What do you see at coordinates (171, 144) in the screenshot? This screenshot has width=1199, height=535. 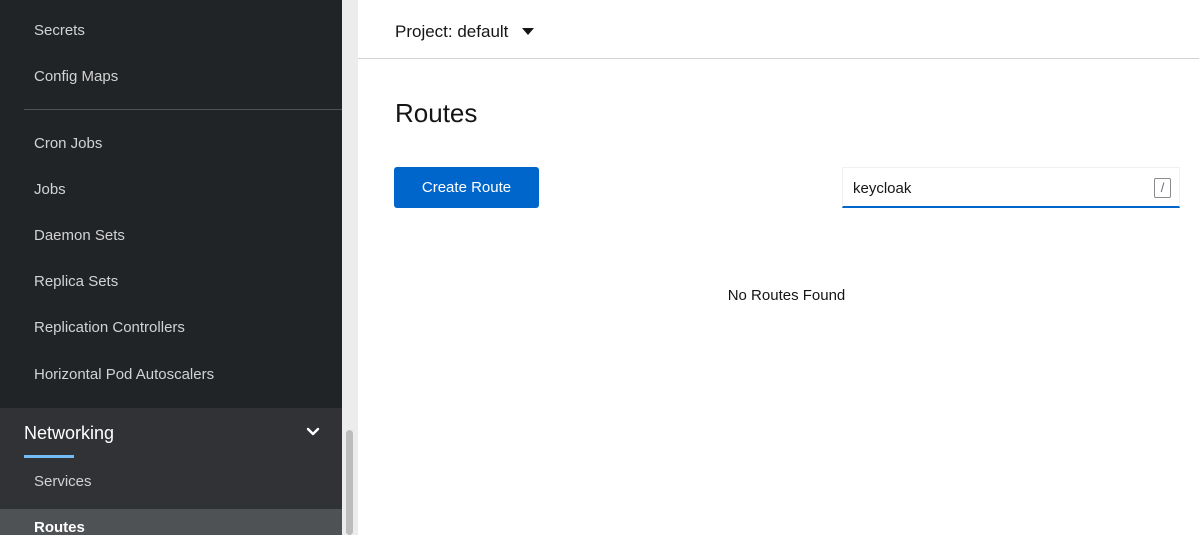 I see `sidebar-item-cron-jobs: Cron Jobs` at bounding box center [171, 144].